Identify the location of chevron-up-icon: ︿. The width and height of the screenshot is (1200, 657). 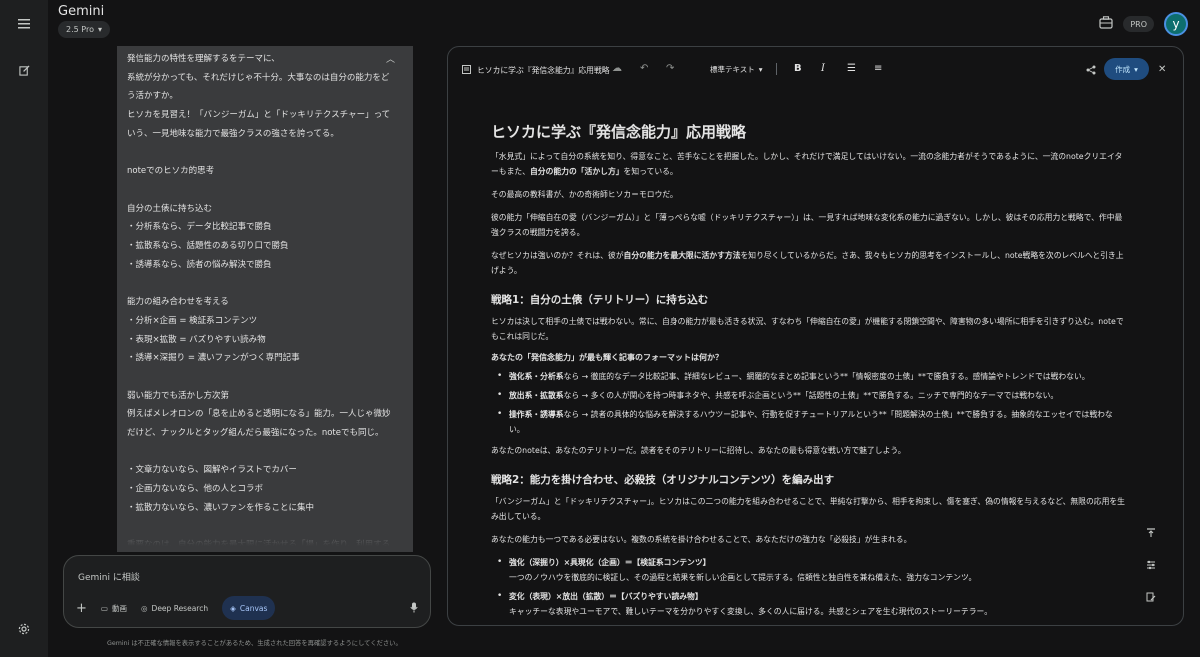
(390, 58).